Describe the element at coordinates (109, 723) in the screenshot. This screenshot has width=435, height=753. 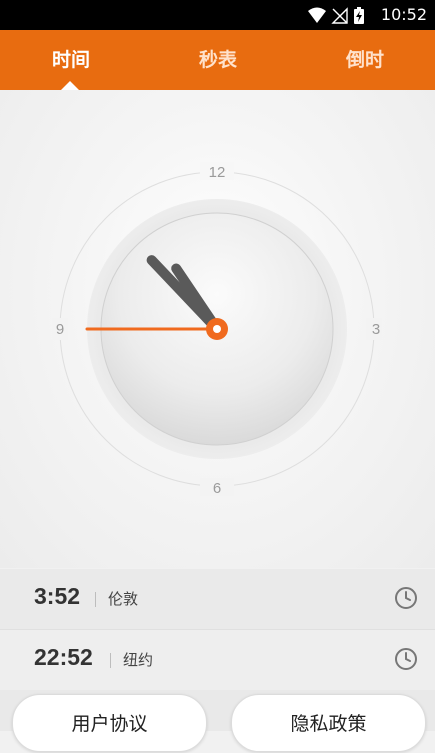
I see `user-agreement-button: 用户协议` at that location.